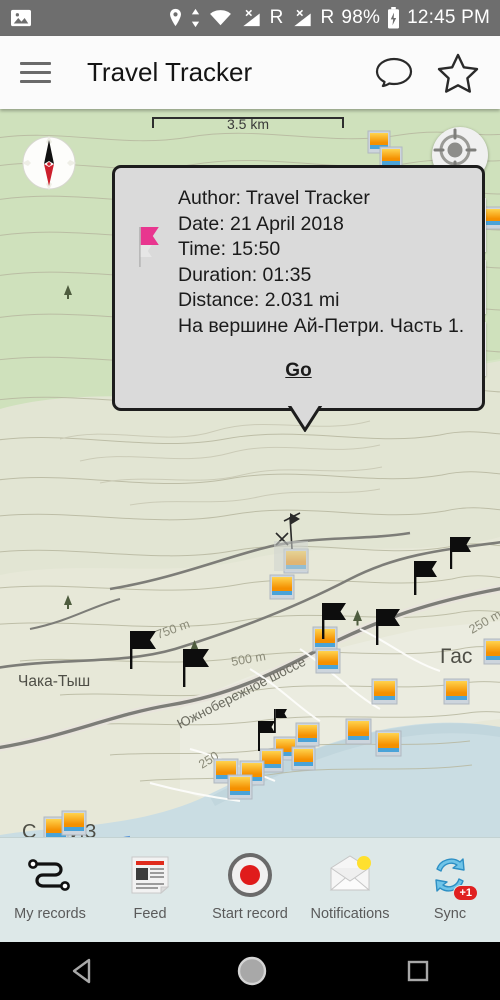 Image resolution: width=500 pixels, height=1000 pixels. What do you see at coordinates (361, 17) in the screenshot?
I see `battery-percent: 98%` at bounding box center [361, 17].